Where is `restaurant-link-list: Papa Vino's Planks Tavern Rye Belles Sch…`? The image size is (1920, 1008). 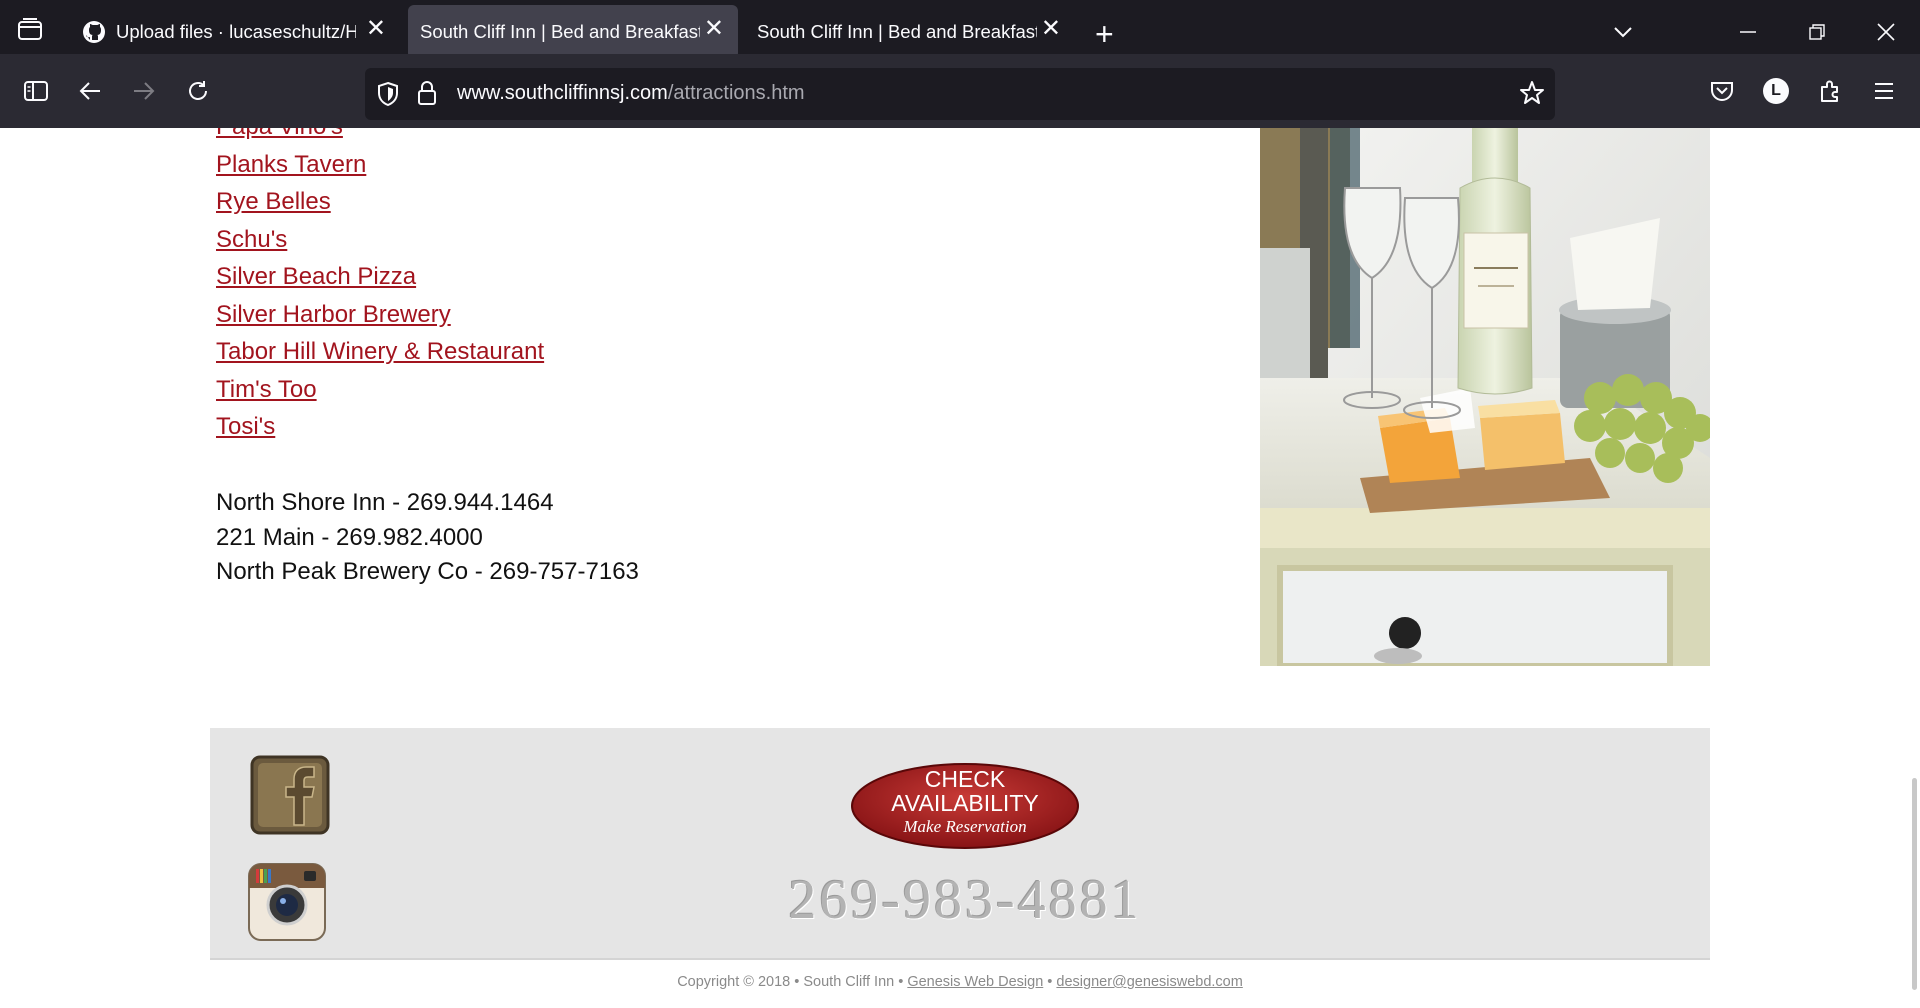 restaurant-link-list: Papa Vino's Planks Tavern Rye Belles Sch… is located at coordinates (380, 287).